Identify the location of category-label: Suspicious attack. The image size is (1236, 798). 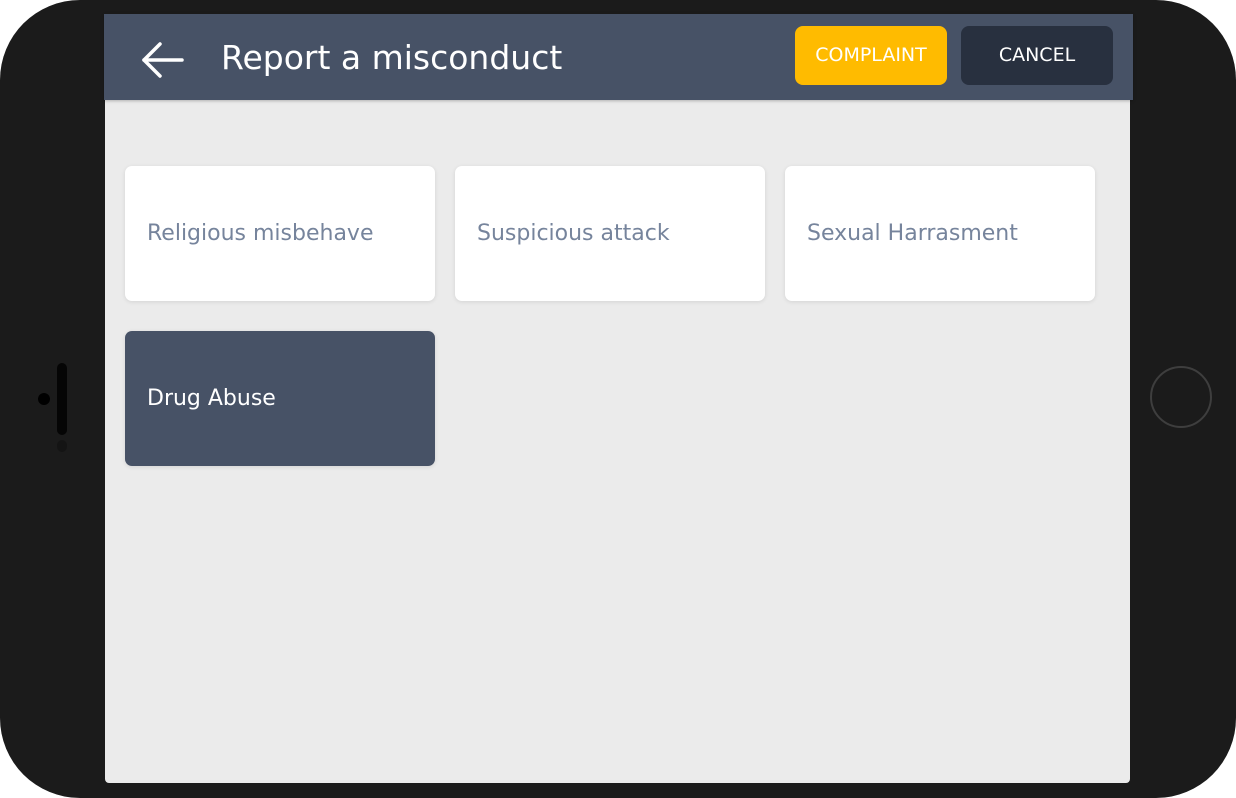
(573, 233).